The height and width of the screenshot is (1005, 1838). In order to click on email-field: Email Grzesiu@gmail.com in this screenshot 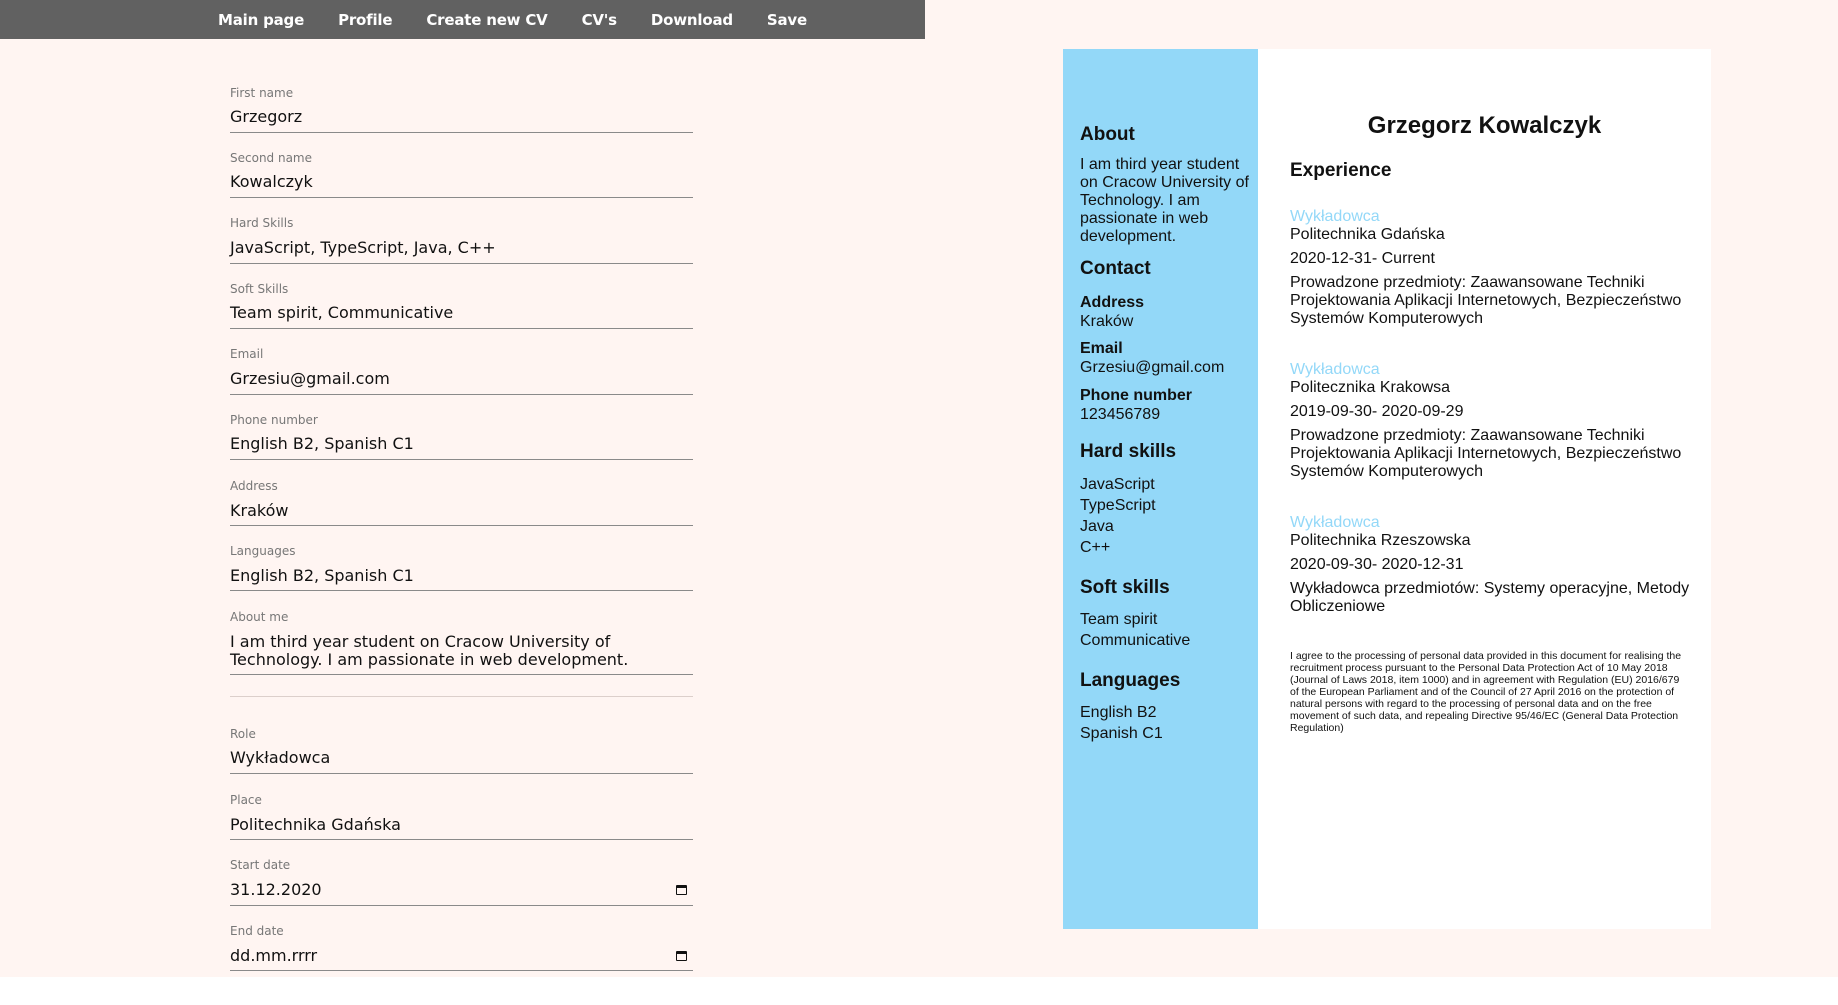, I will do `click(461, 371)`.